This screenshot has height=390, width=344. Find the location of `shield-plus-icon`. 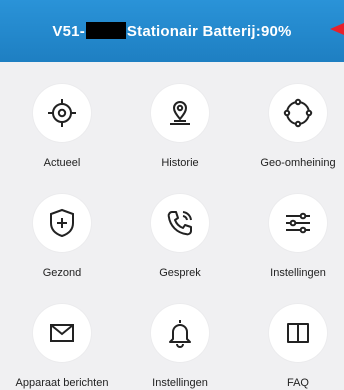

shield-plus-icon is located at coordinates (62, 223).